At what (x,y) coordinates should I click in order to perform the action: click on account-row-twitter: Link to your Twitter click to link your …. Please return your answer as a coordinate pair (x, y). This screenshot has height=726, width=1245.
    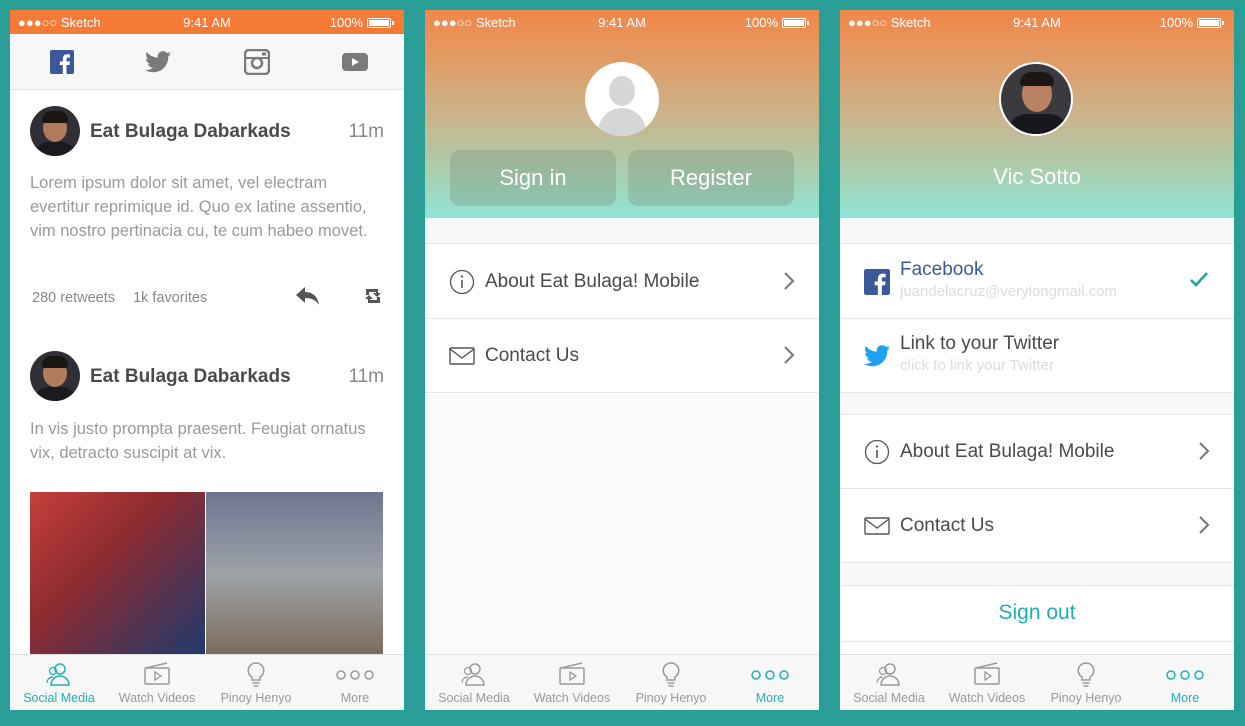
    Looking at the image, I should click on (1037, 356).